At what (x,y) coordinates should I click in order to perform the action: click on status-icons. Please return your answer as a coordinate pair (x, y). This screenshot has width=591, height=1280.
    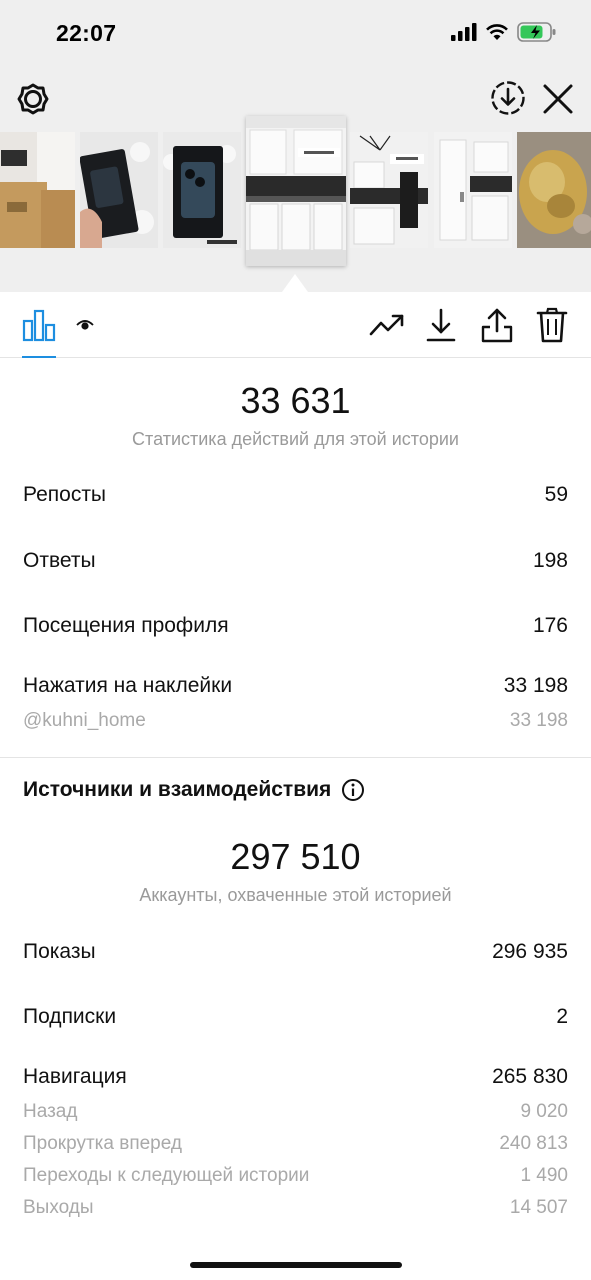
    Looking at the image, I should click on (504, 32).